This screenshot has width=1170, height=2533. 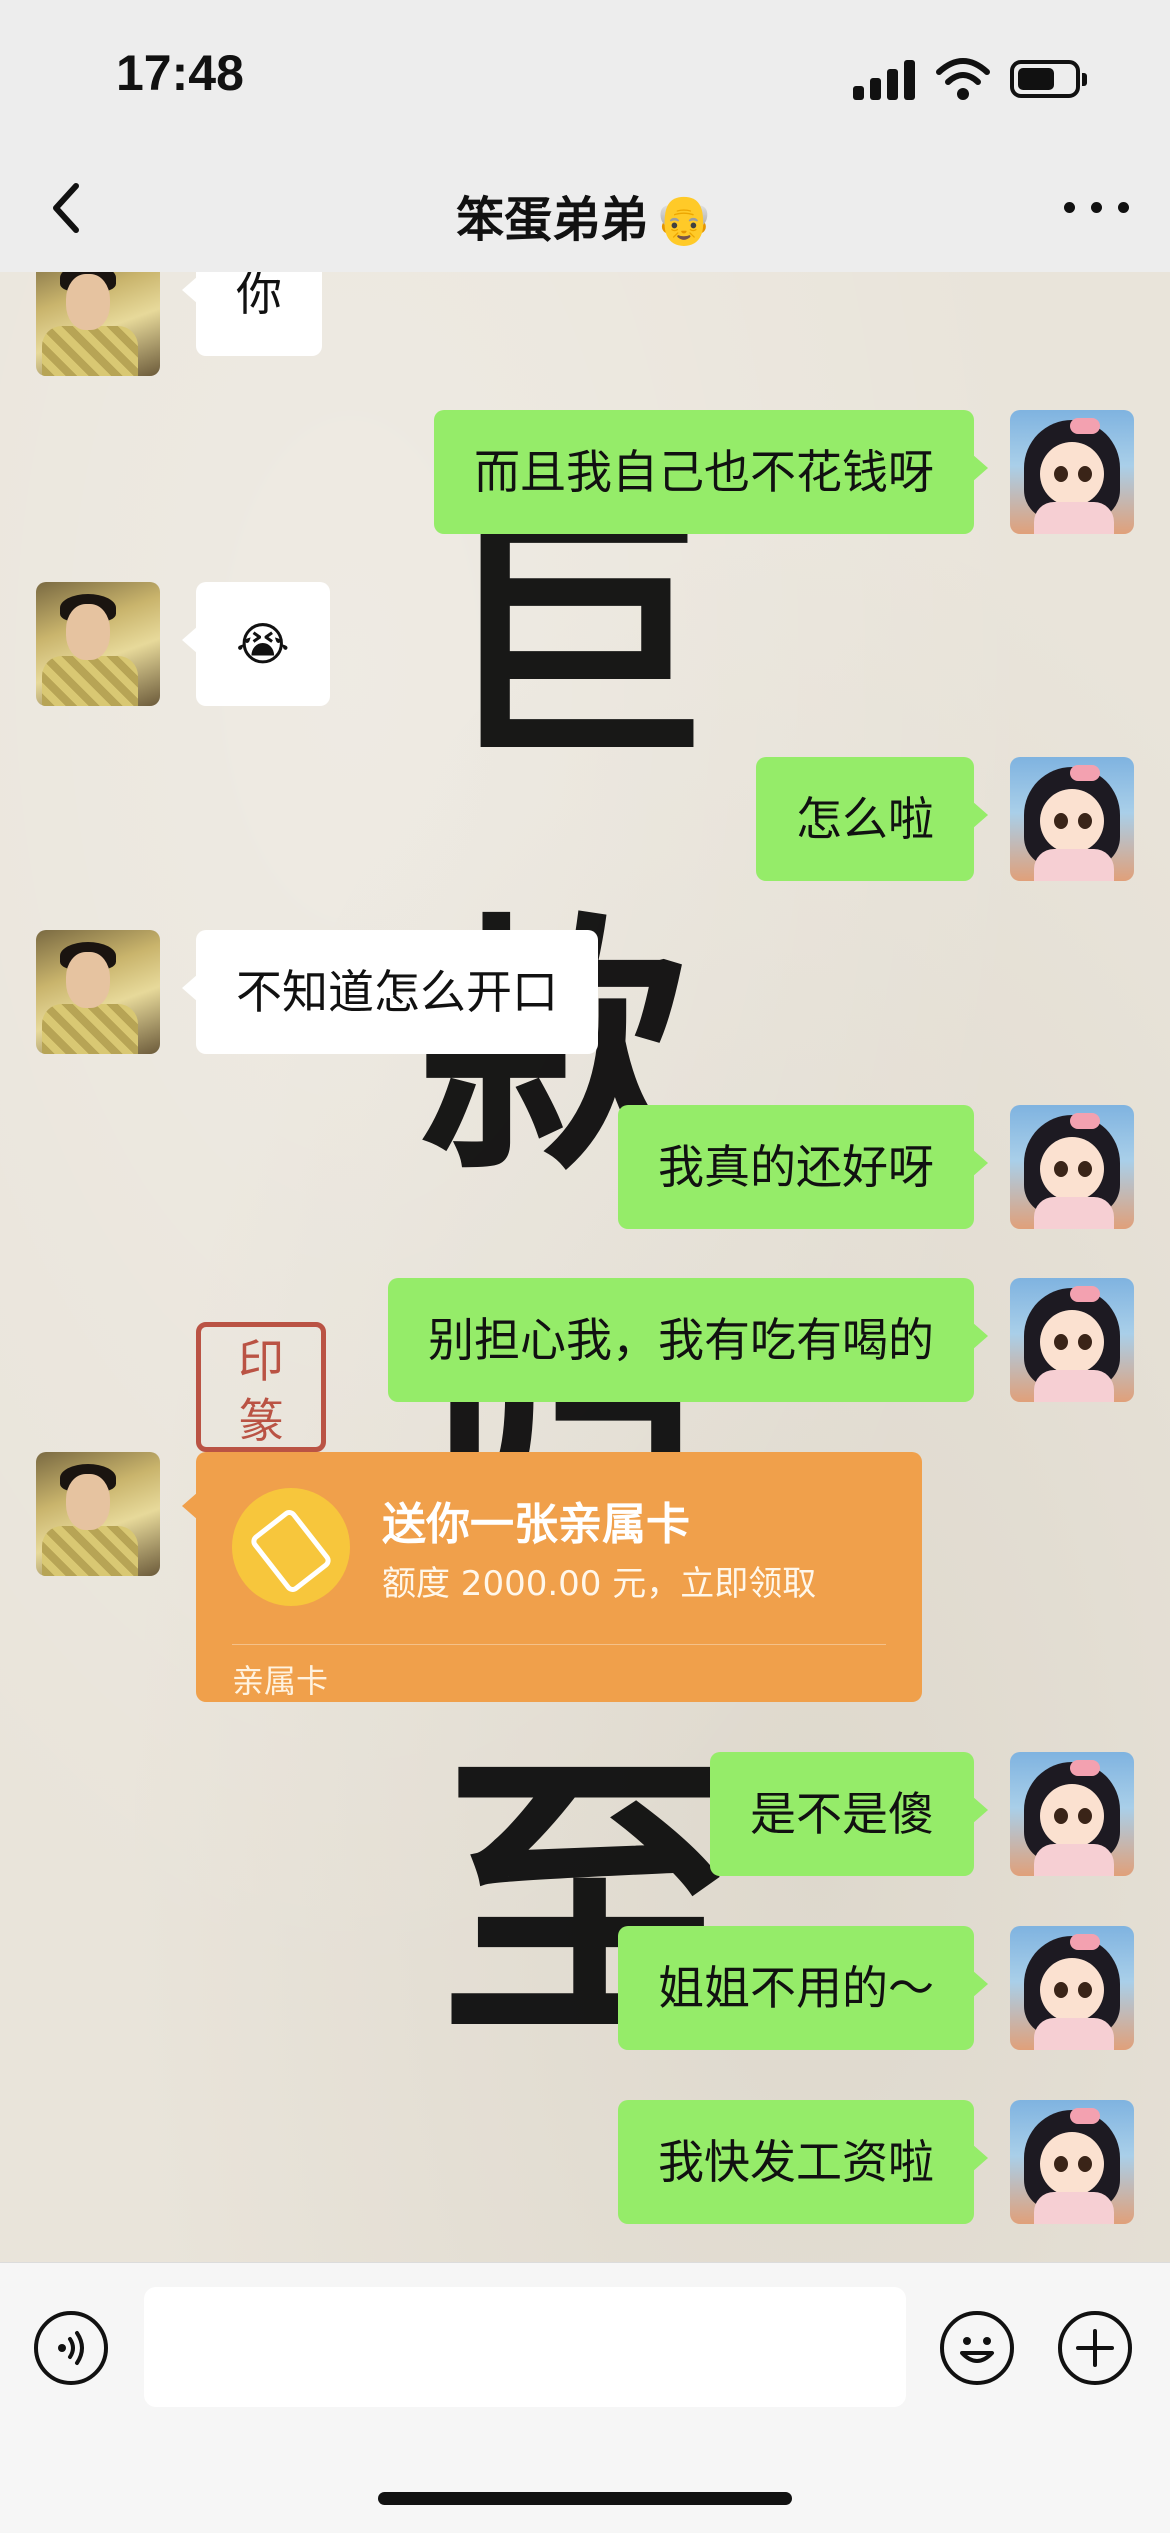 I want to click on card-title: 送你一张亲属卡, so click(x=536, y=1524).